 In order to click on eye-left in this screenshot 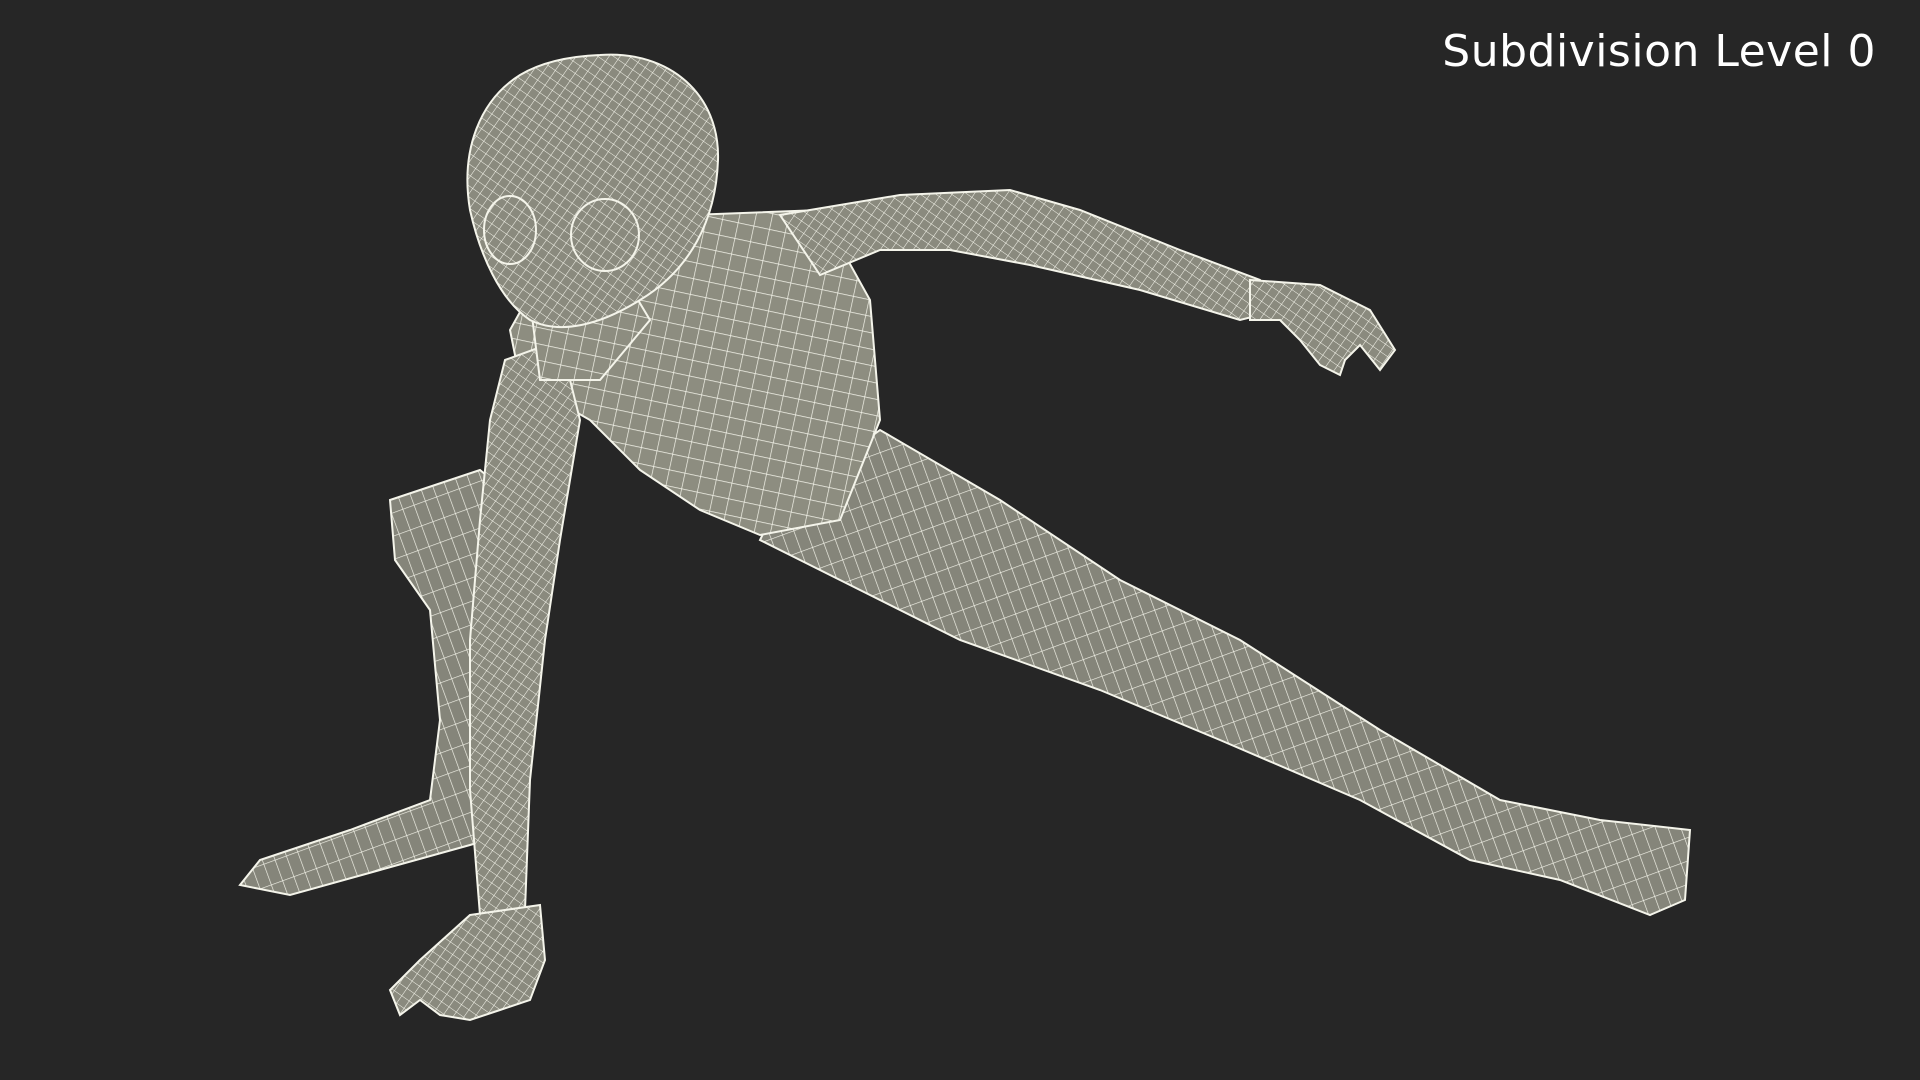, I will do `click(510, 230)`.